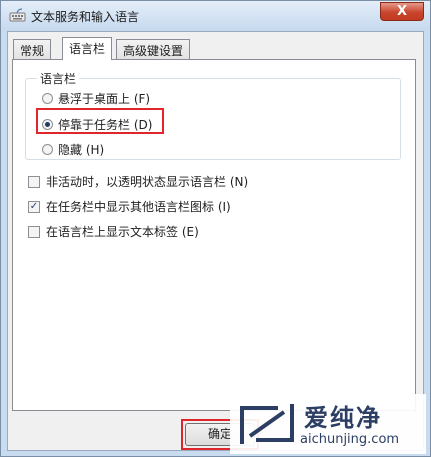  I want to click on radio-hidden: 隐藏 (H), so click(73, 149).